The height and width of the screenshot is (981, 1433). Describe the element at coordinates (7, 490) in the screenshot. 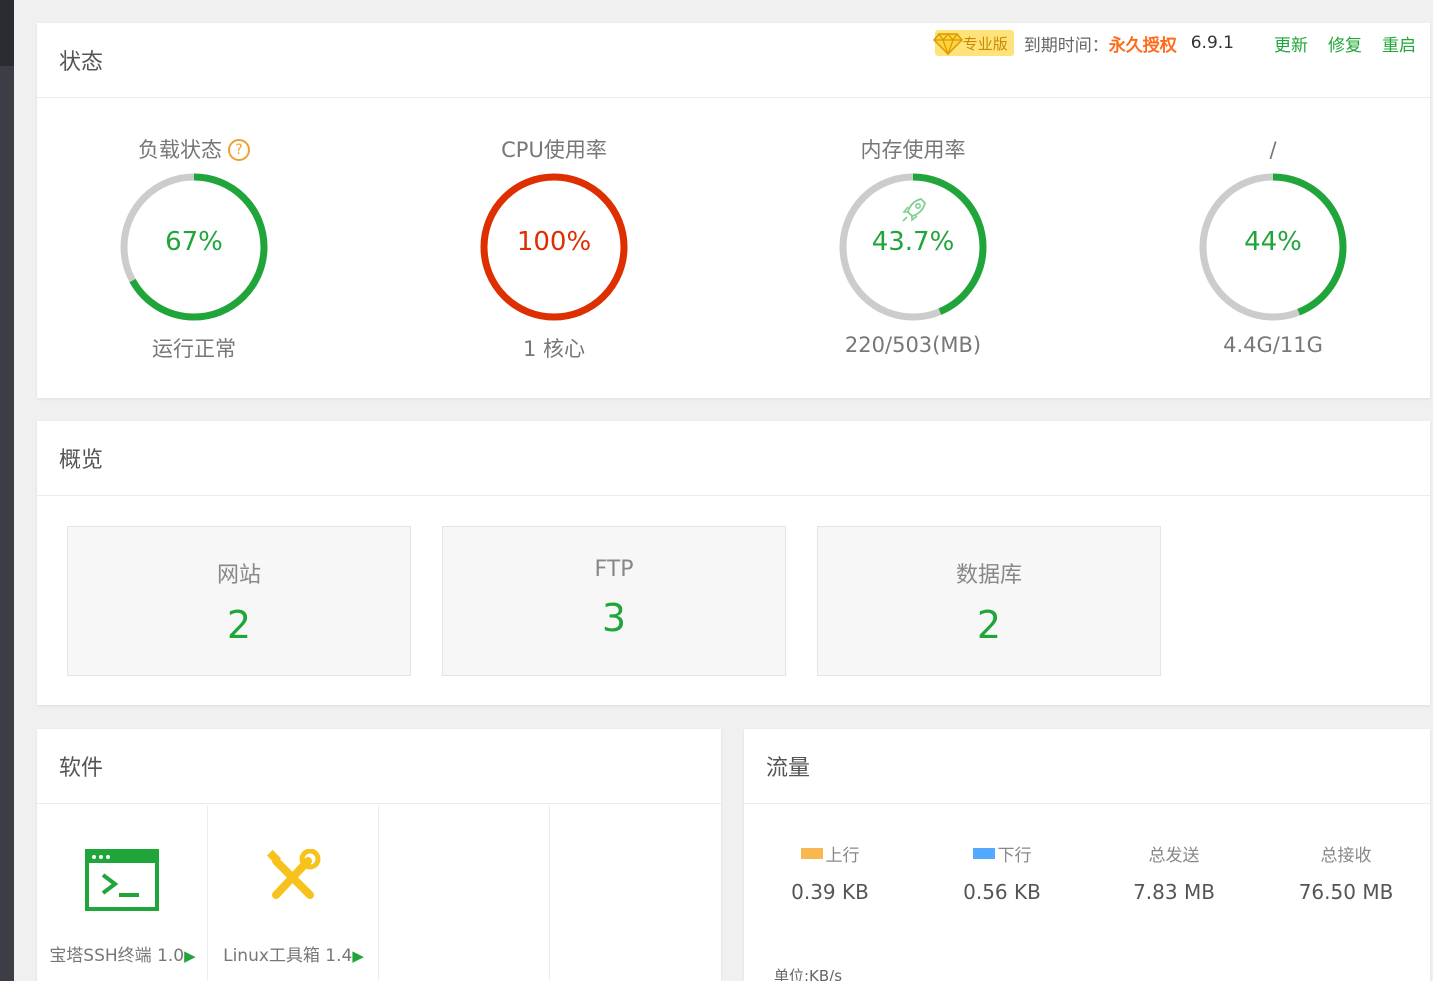

I see `sidebar-strip` at that location.